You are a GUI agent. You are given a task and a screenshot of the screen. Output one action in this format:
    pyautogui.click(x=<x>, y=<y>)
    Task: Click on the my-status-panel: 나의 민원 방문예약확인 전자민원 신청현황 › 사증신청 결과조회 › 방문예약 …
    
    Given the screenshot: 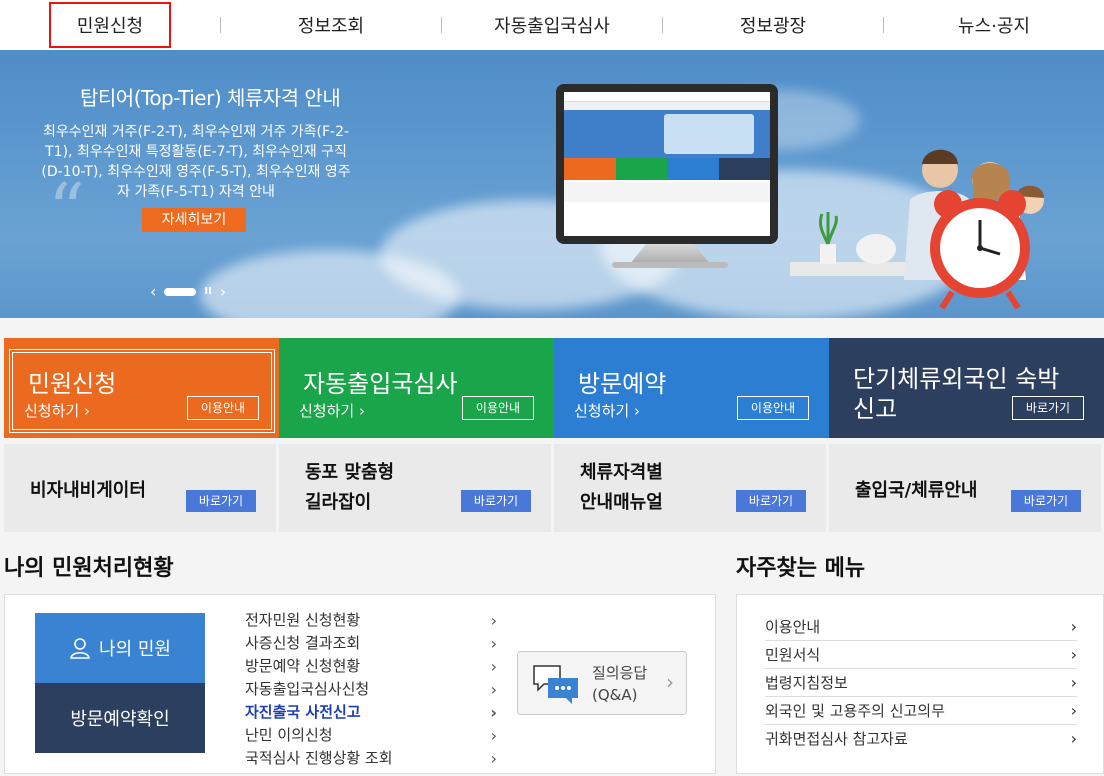 What is the action you would take?
    pyautogui.click(x=360, y=684)
    